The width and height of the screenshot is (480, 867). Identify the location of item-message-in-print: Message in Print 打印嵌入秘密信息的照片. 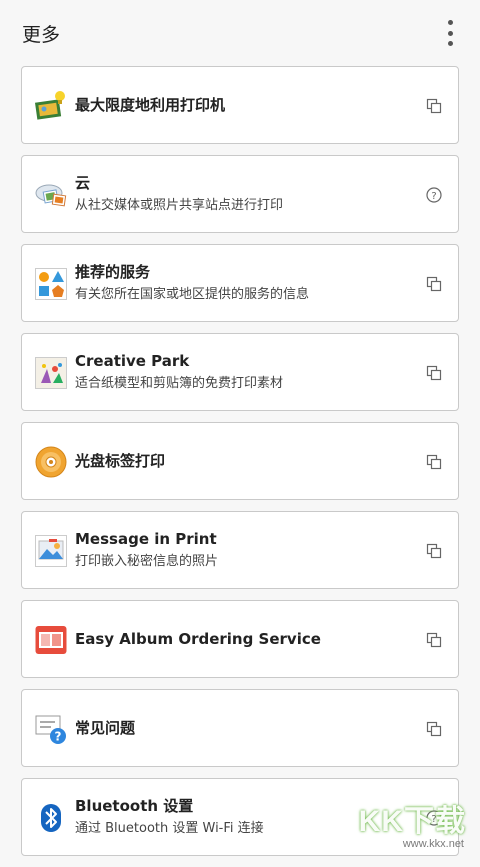
(240, 550).